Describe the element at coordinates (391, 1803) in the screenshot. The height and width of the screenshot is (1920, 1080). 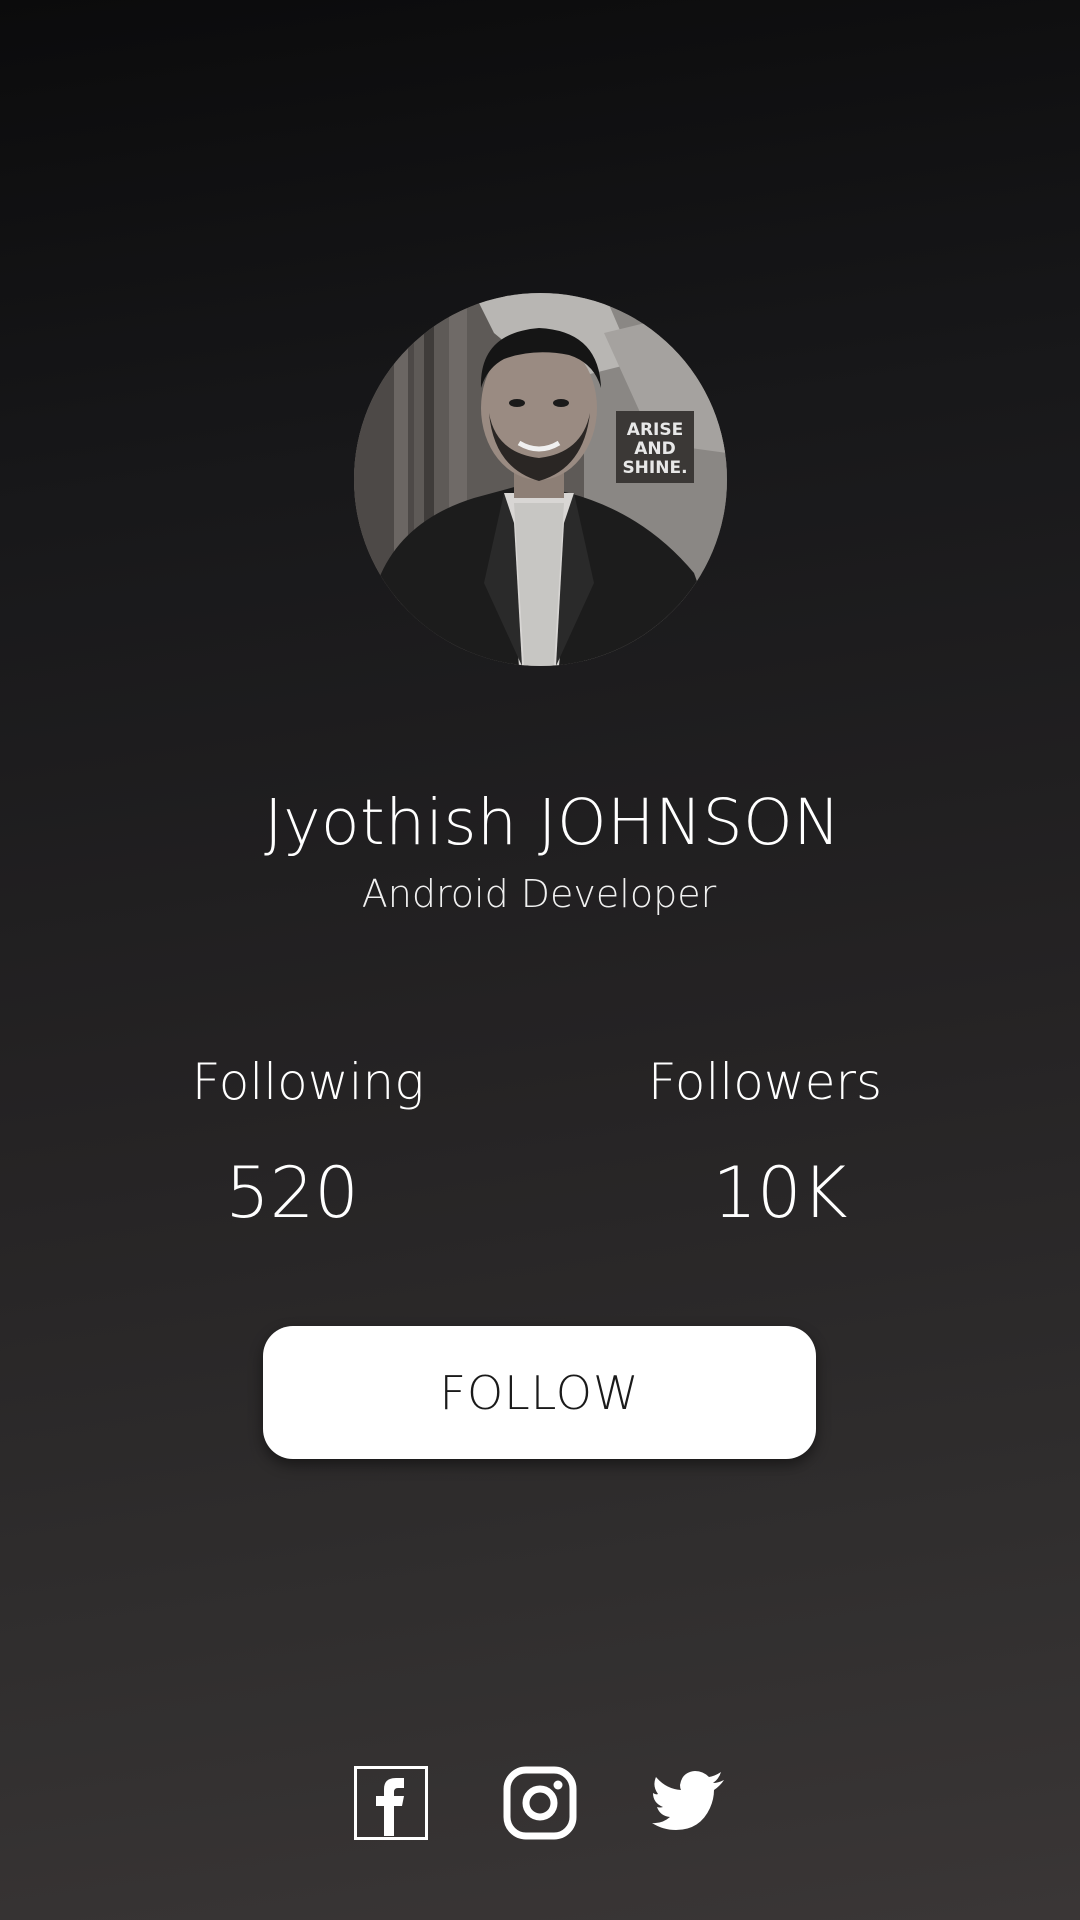
I see `facebook-icon` at that location.